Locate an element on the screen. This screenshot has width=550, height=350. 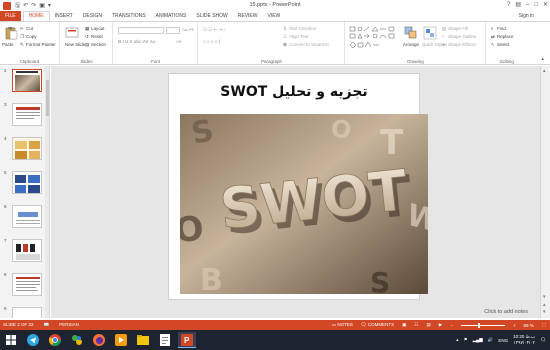
powerpoint-taskbar-icon: P is located at coordinates (187, 340).